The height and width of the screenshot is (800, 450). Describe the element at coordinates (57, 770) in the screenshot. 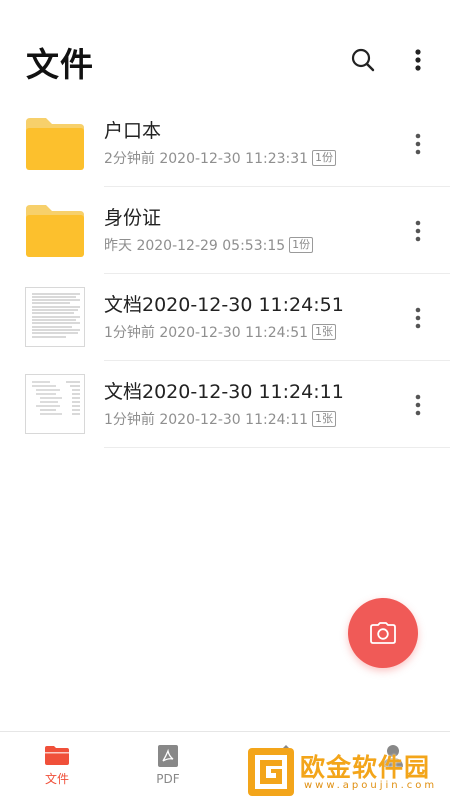

I see `nav-item-files: 文件` at that location.